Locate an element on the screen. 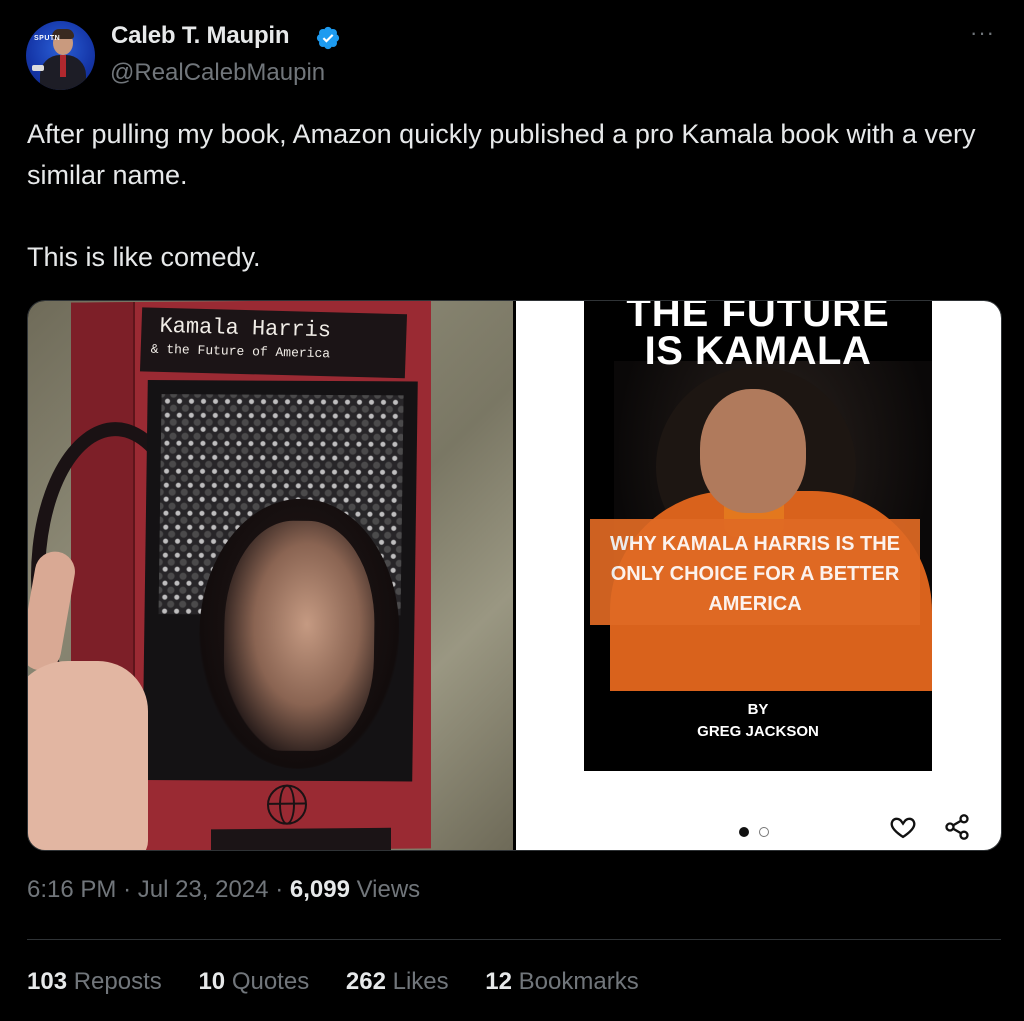  tweet-date: Jul 23, 2024 is located at coordinates (203, 889).